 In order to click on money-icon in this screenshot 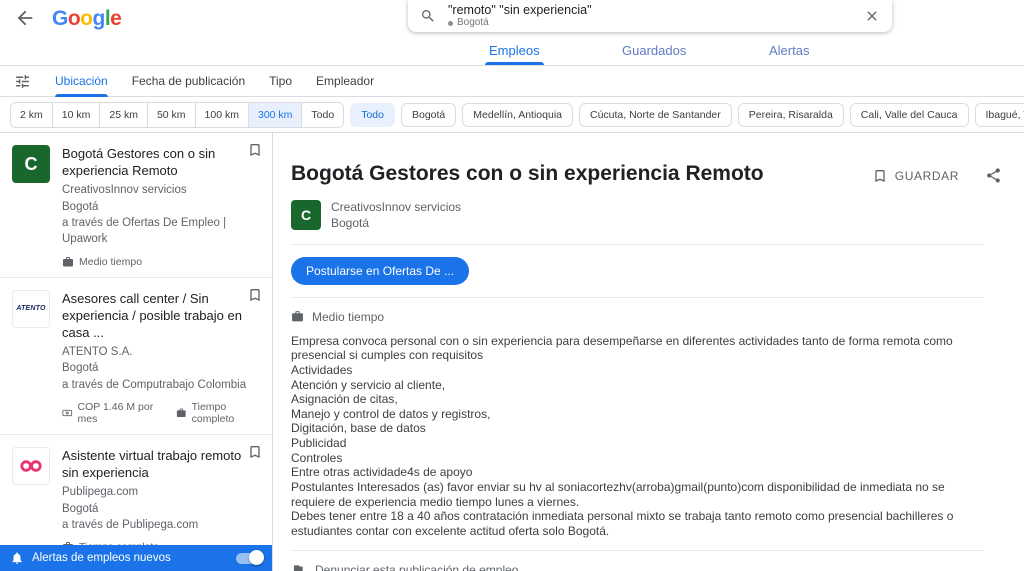, I will do `click(67, 413)`.